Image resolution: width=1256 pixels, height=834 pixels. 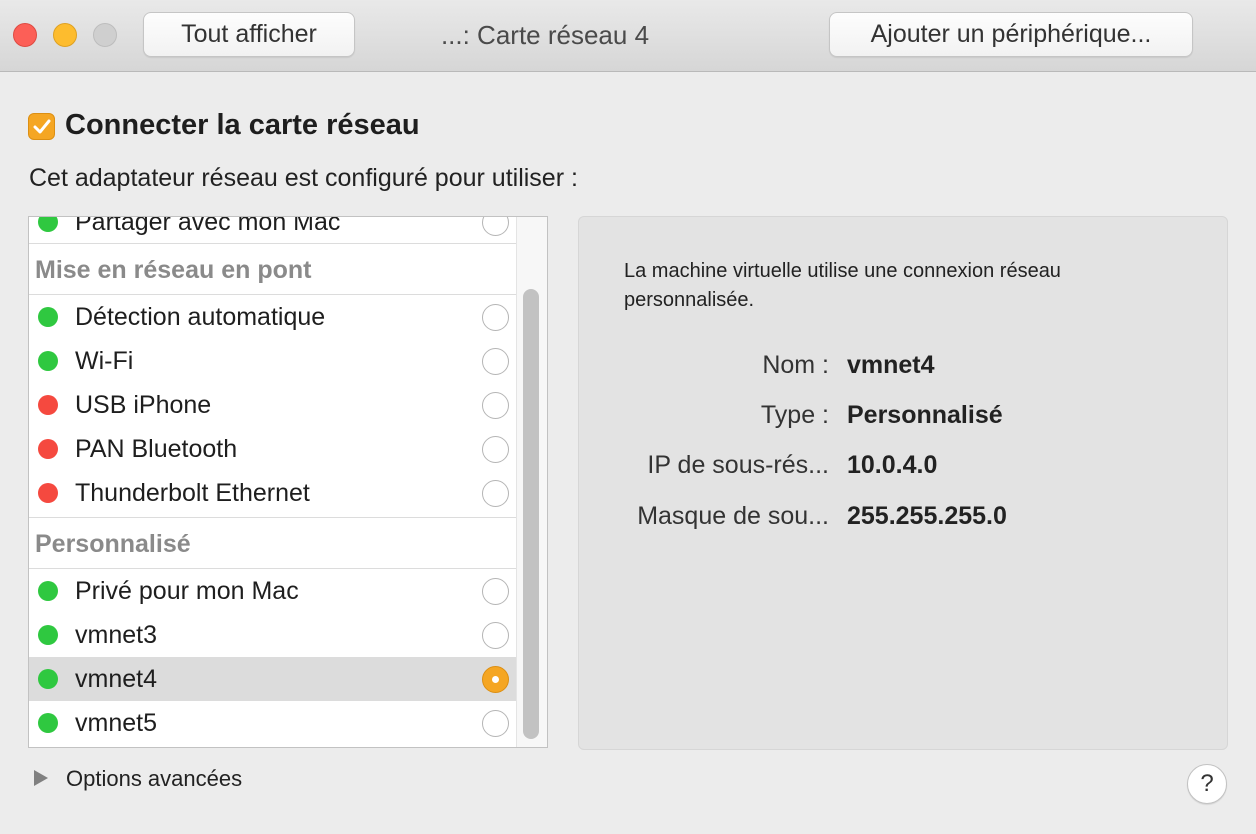 What do you see at coordinates (545, 35) in the screenshot?
I see `window-title: ...: Carte réseau 4` at bounding box center [545, 35].